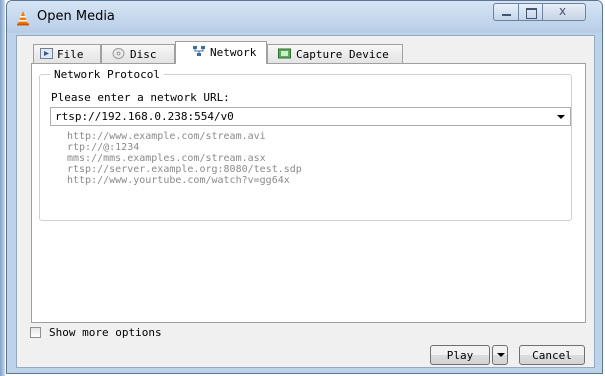  What do you see at coordinates (76, 16) in the screenshot?
I see `window-title: Open Media` at bounding box center [76, 16].